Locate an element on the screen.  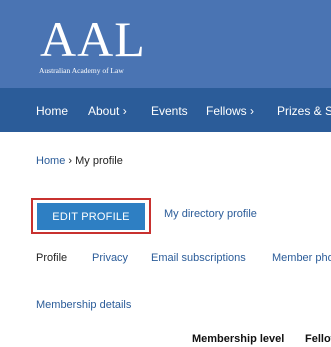
site-logo-subtitle: Australian Academy of Law is located at coordinates (81, 70).